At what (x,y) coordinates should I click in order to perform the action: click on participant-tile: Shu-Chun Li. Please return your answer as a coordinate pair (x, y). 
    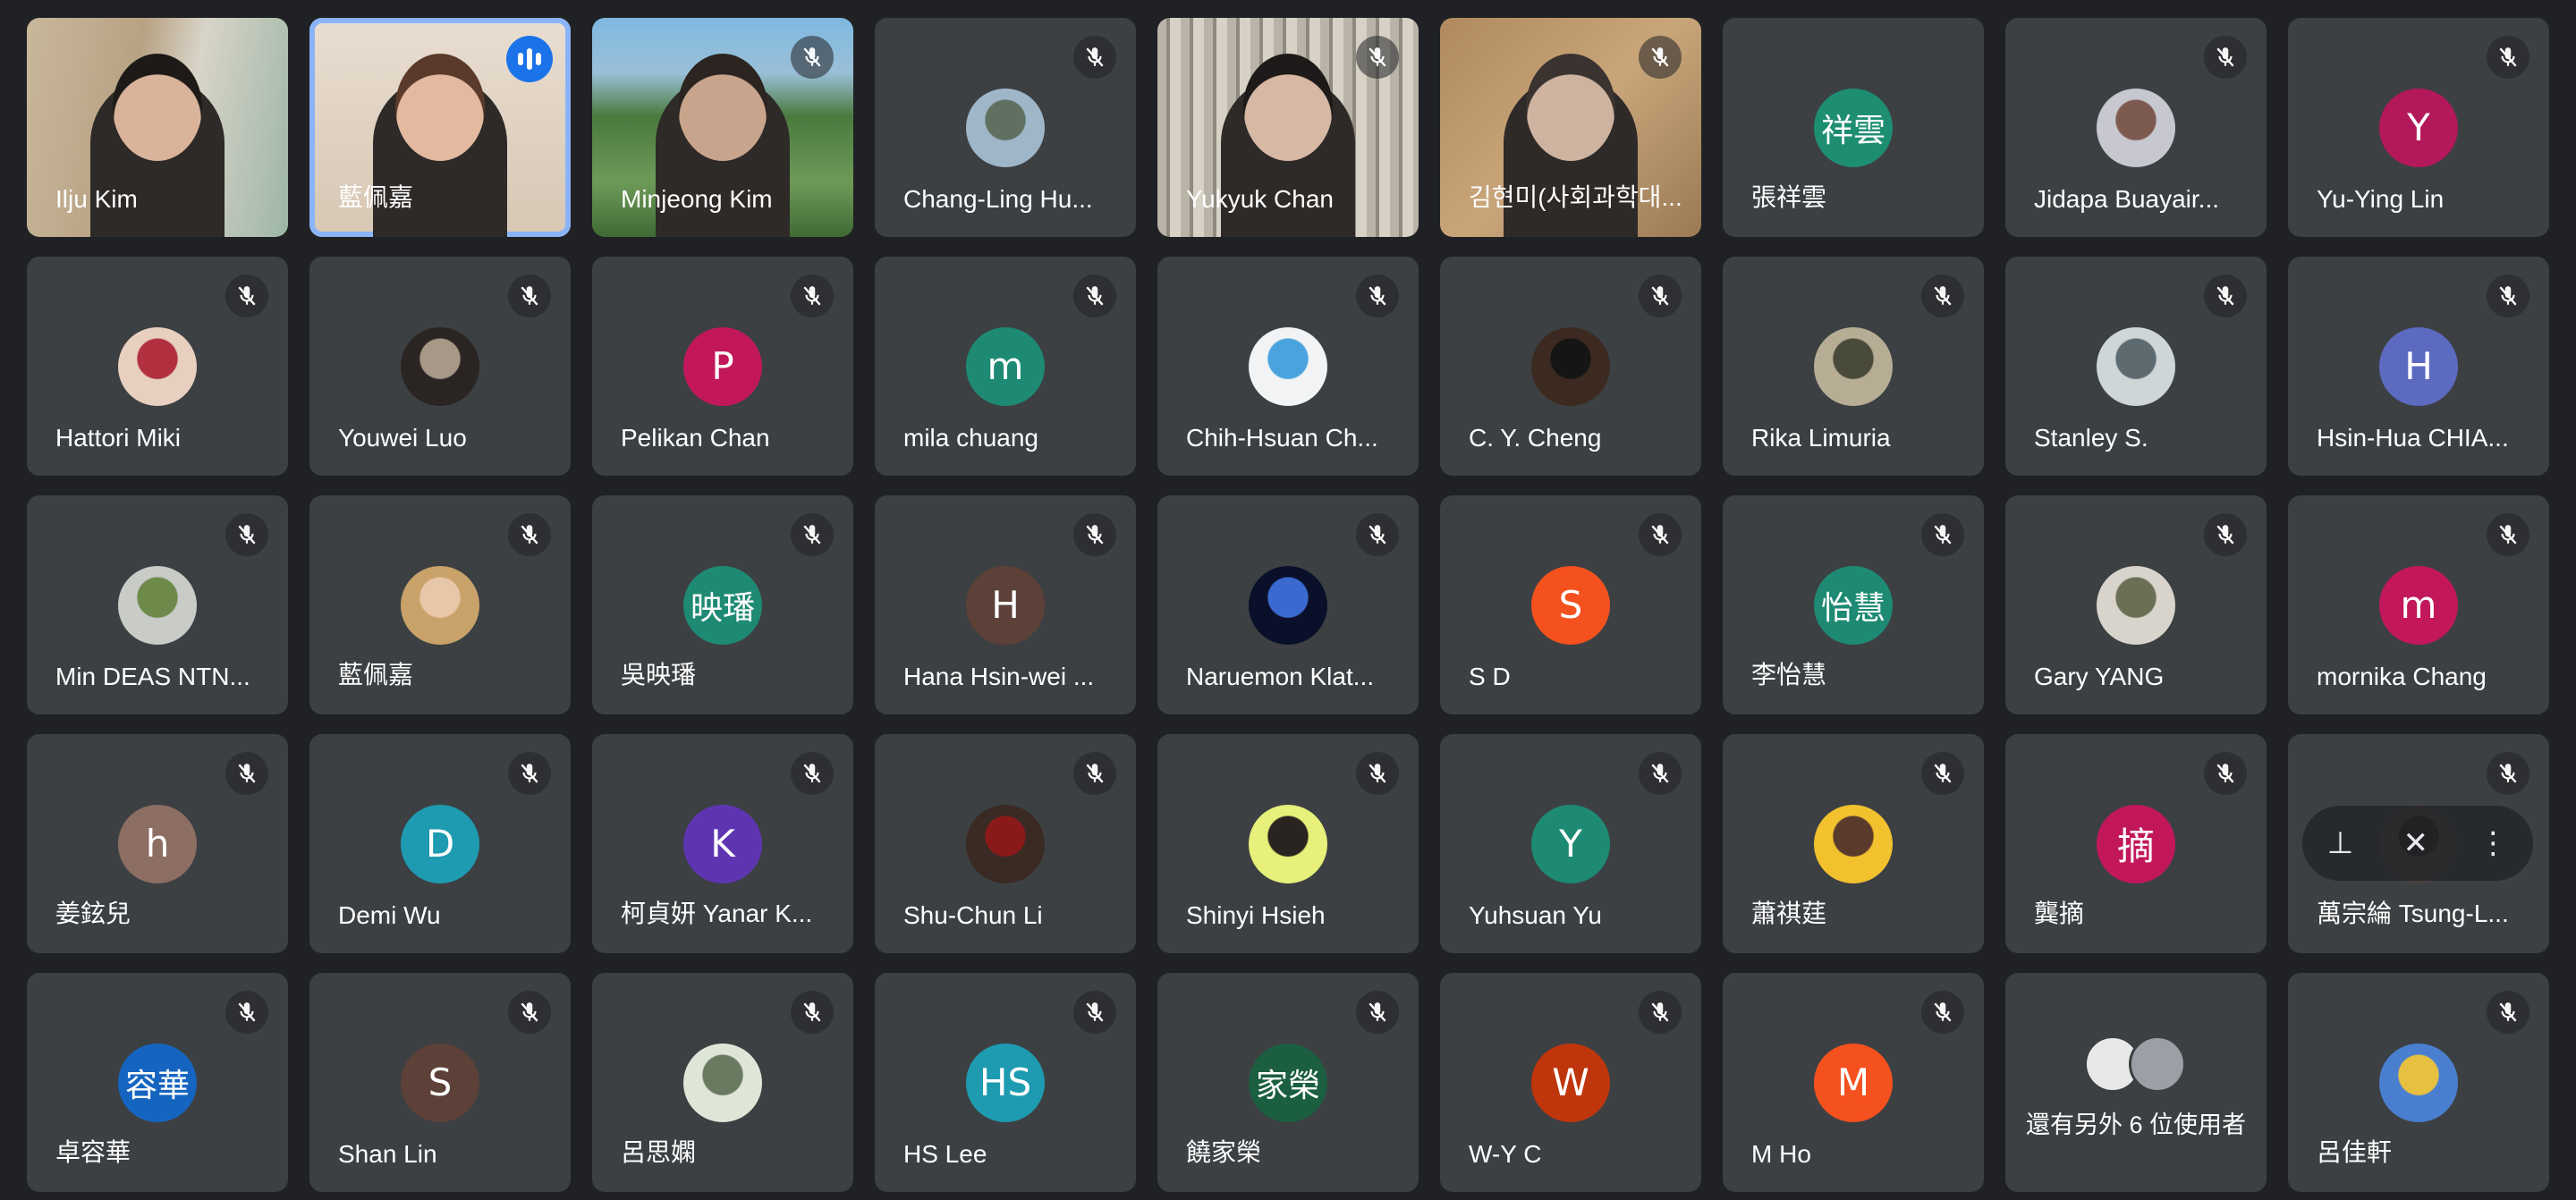
    Looking at the image, I should click on (1005, 844).